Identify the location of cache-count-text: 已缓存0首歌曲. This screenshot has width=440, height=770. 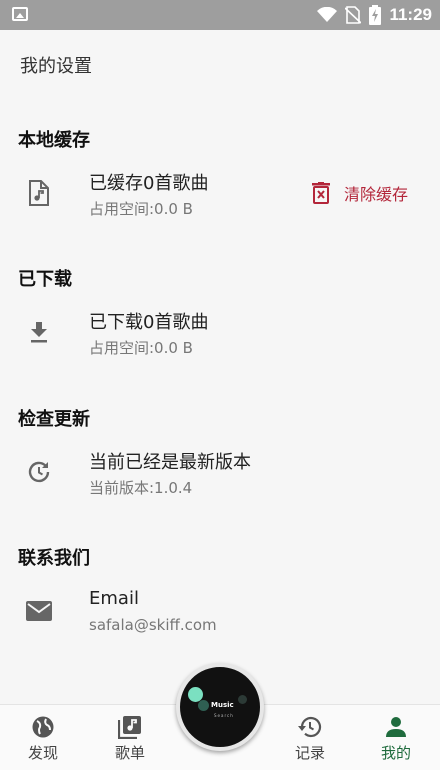
(149, 183).